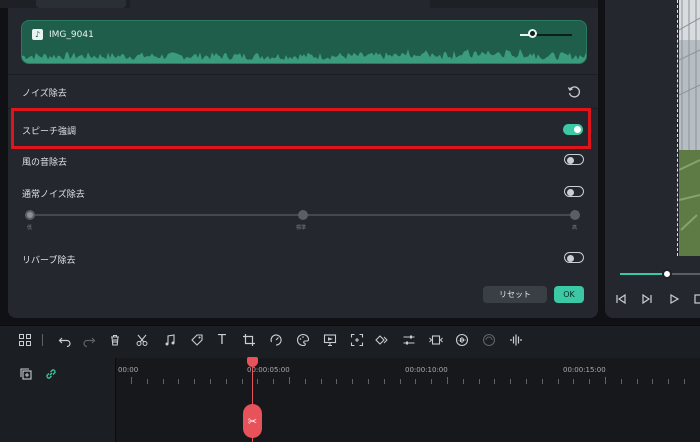  I want to click on wind-removal-toggle, so click(574, 159).